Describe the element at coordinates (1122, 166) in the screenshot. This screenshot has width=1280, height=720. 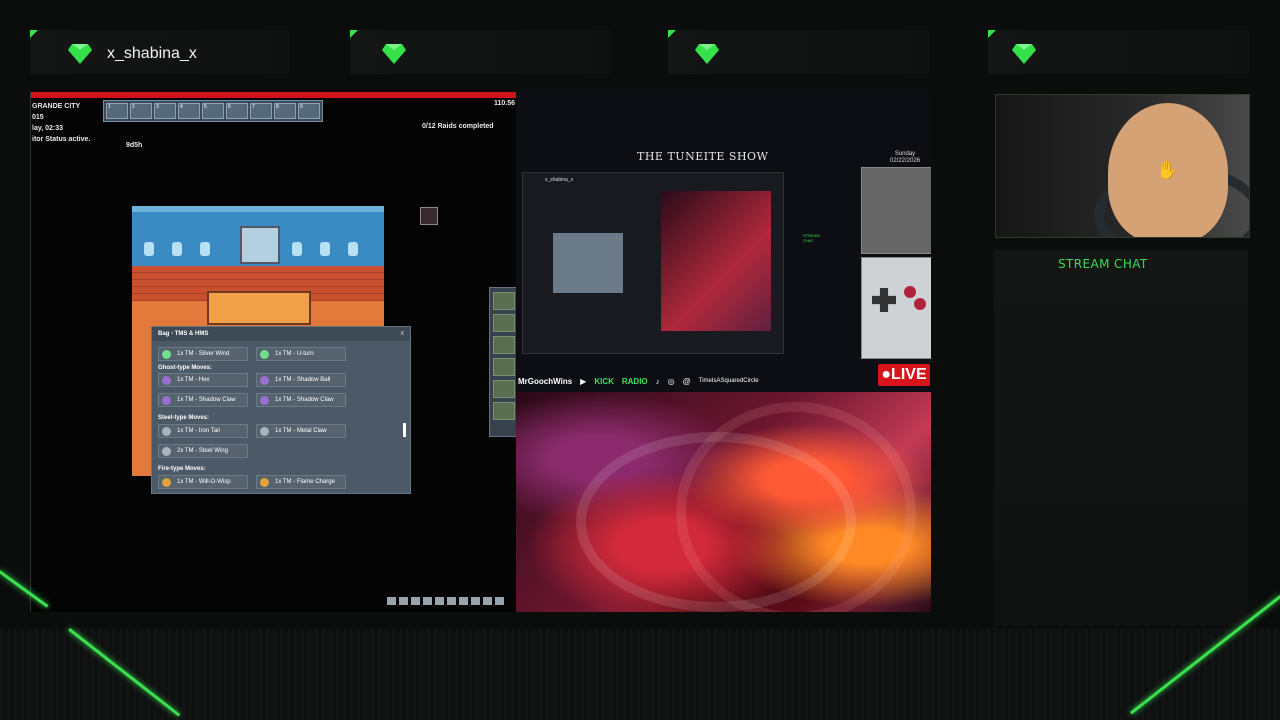
I see `webcam: ✋` at that location.